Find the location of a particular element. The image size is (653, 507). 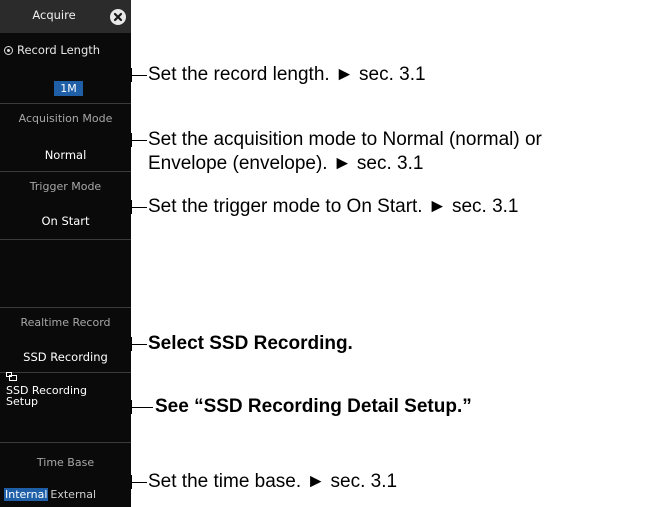

callout-ssd-recording: Select SSD Recording. is located at coordinates (250, 343).